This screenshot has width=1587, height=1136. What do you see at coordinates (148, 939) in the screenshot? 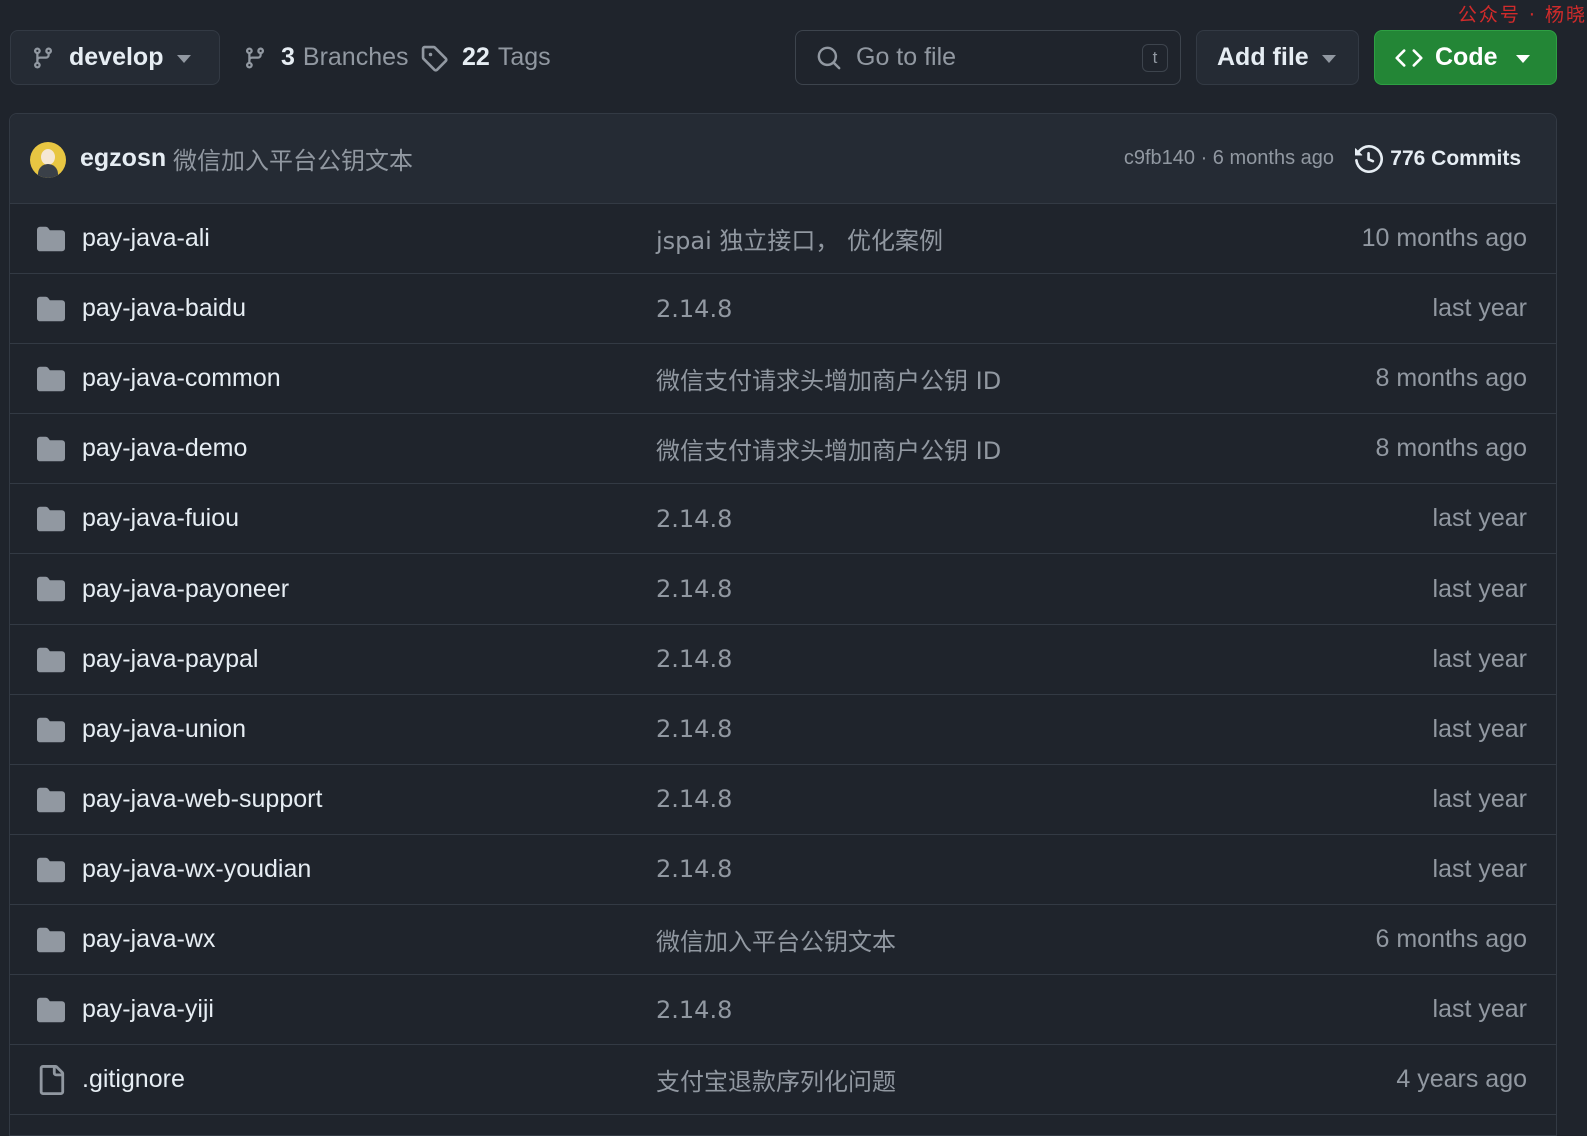
I see `file-name-link: pay-java-wx` at bounding box center [148, 939].